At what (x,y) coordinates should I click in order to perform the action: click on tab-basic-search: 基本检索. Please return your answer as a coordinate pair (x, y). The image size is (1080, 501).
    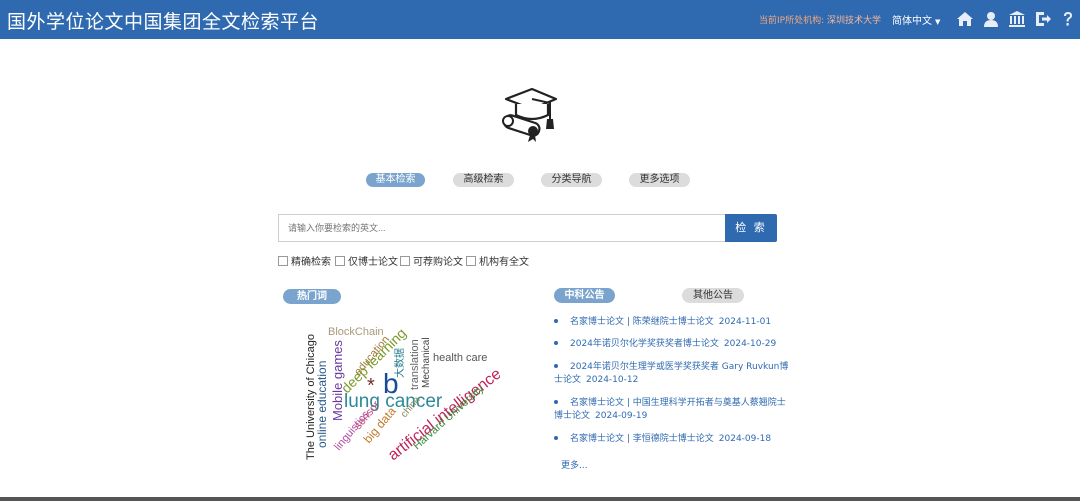
    Looking at the image, I should click on (395, 180).